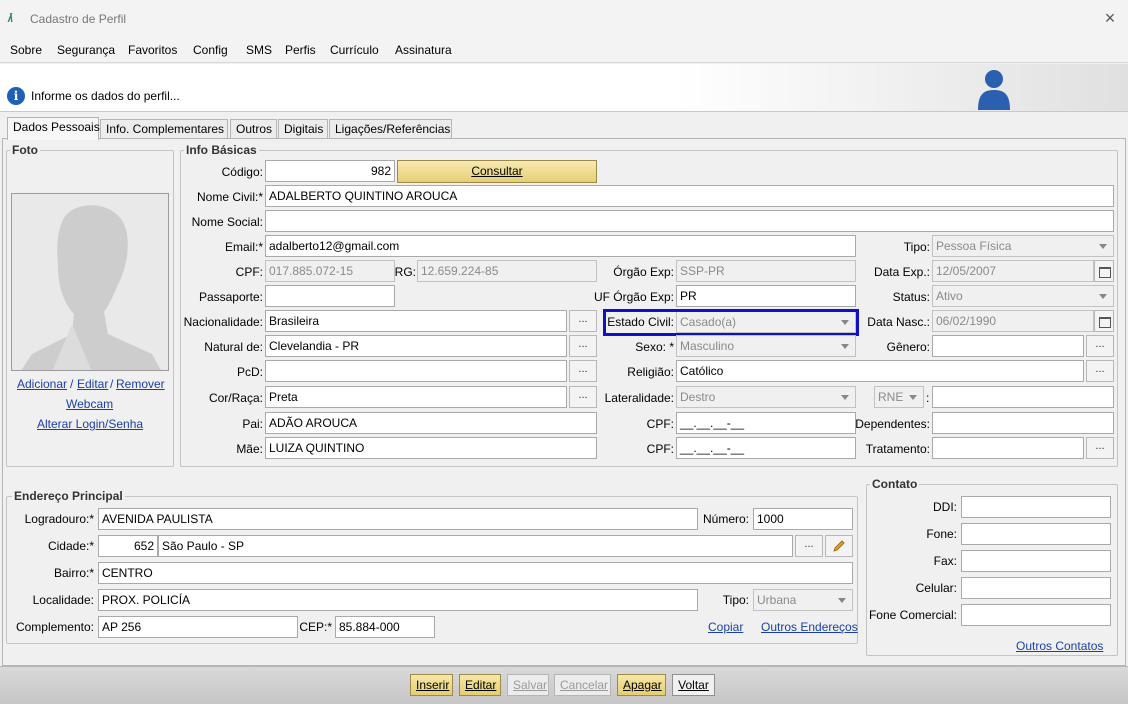 This screenshot has height=704, width=1128. What do you see at coordinates (1023, 296) in the screenshot?
I see `status-select: Ativo` at bounding box center [1023, 296].